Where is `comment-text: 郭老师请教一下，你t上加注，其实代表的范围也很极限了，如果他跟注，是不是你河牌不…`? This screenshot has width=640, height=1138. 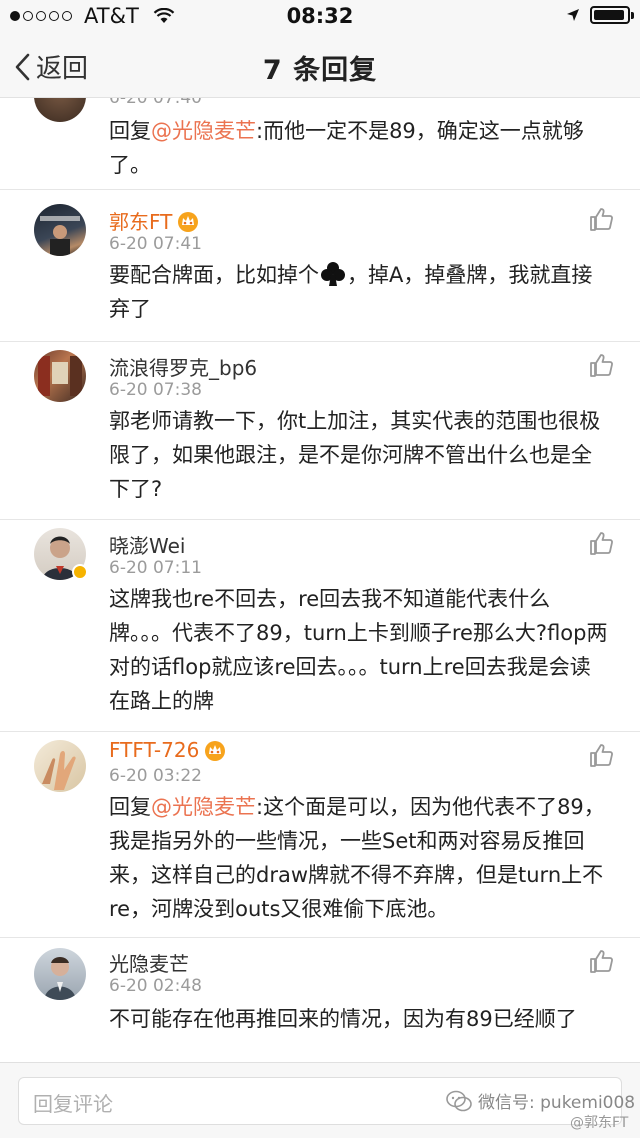
comment-text: 郭老师请教一下，你t上加注，其实代表的范围也很极限了，如果他跟注，是不是你河牌不… is located at coordinates (355, 455).